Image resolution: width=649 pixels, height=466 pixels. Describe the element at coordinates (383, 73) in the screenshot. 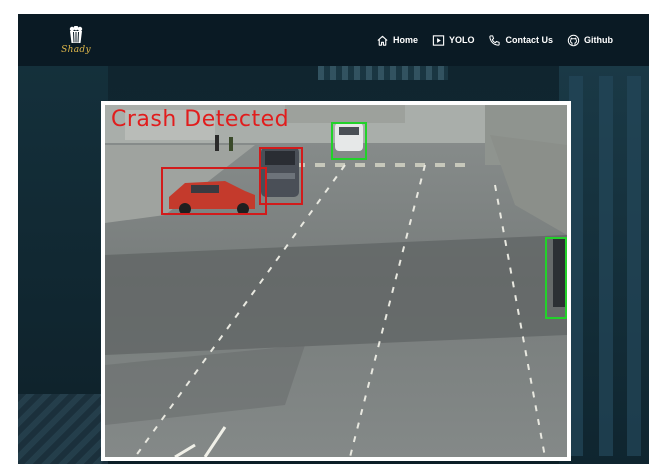

I see `background-windows` at that location.